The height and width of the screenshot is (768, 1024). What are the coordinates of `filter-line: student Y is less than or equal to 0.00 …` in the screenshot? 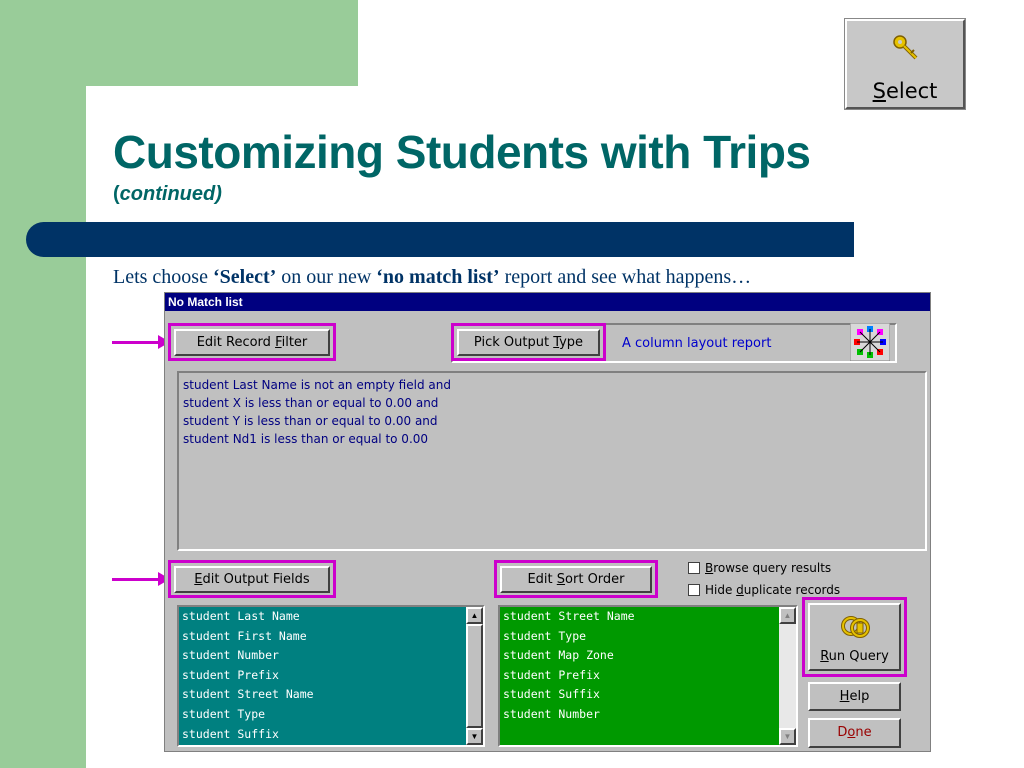 It's located at (310, 421).